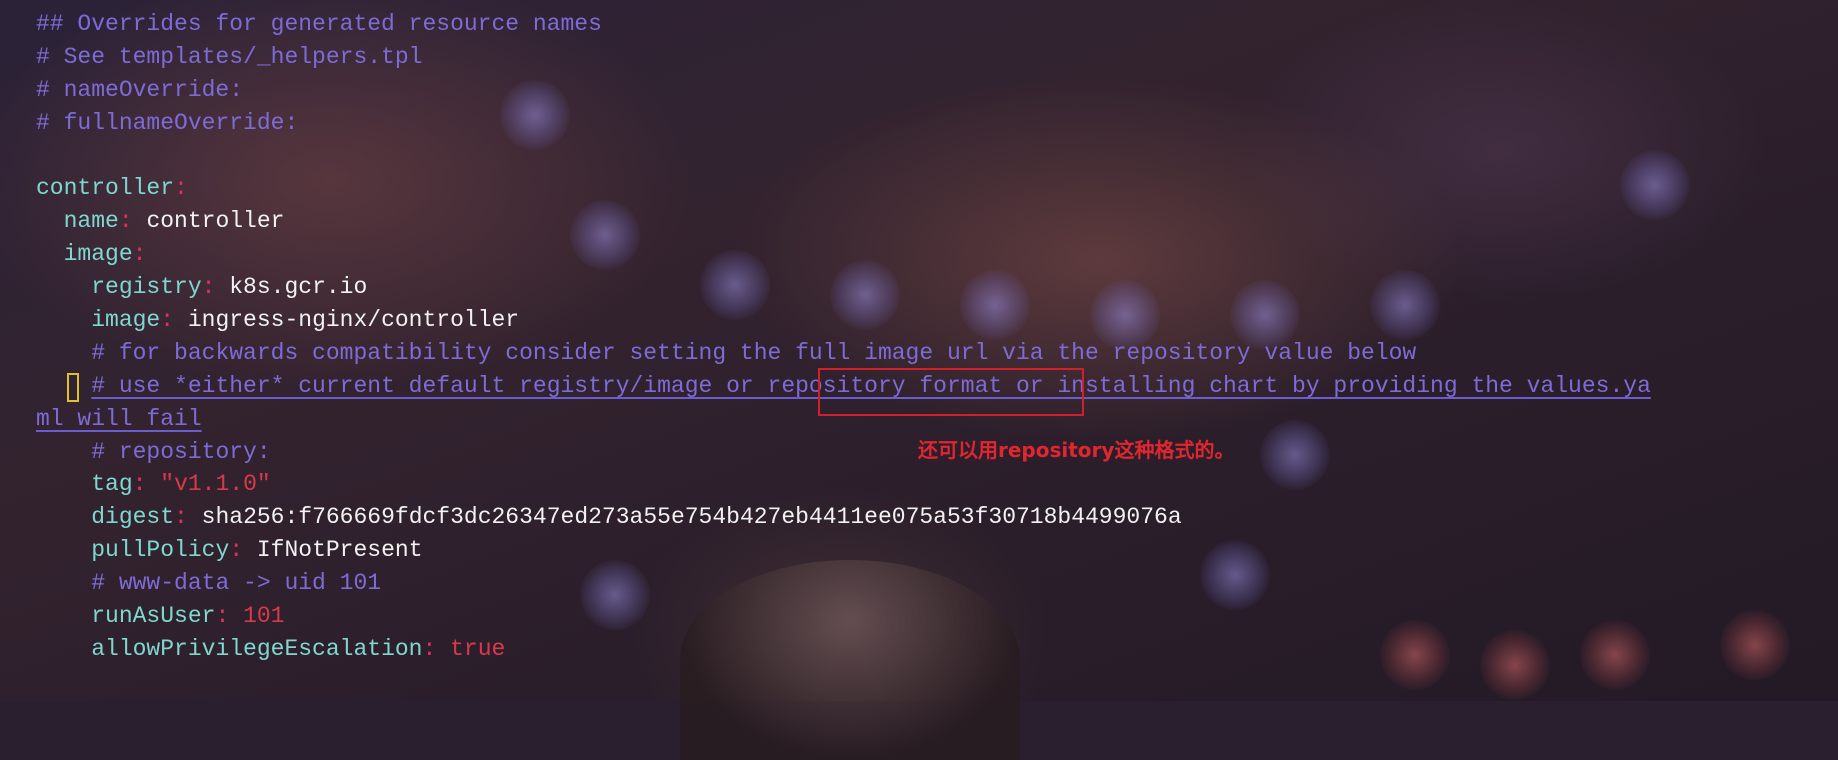 The height and width of the screenshot is (760, 1838). I want to click on code-line: tag: "v1.1.0", so click(843, 484).